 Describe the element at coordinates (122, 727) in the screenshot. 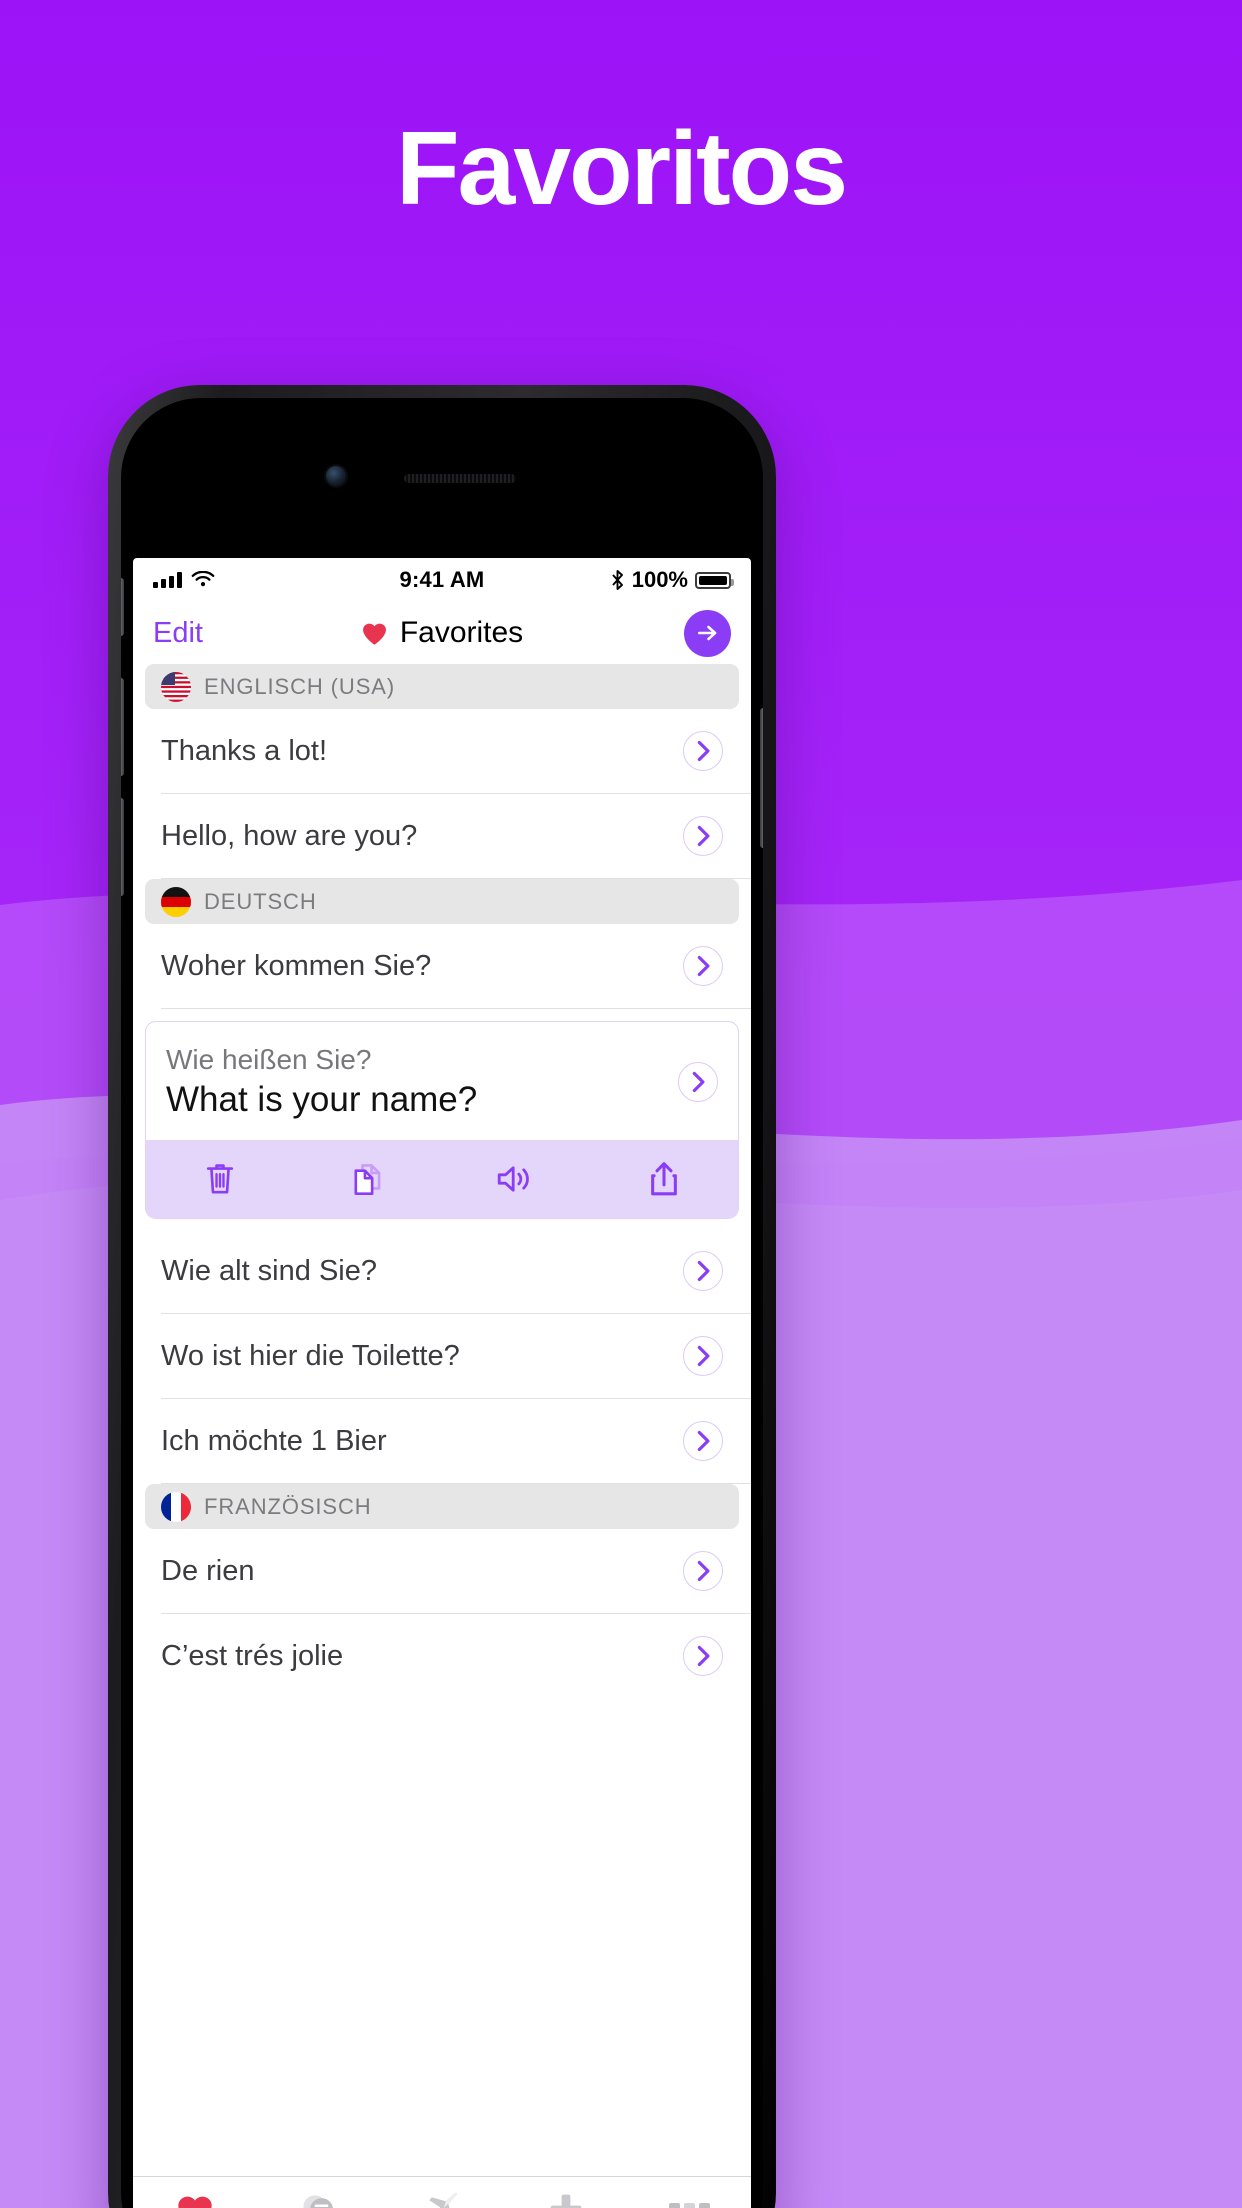

I see `volume-up-button` at that location.